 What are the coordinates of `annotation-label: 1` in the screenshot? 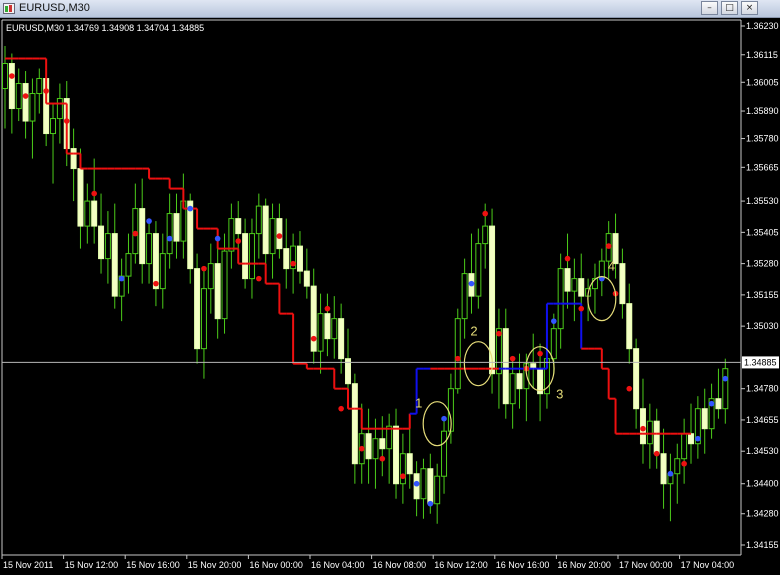 It's located at (418, 403).